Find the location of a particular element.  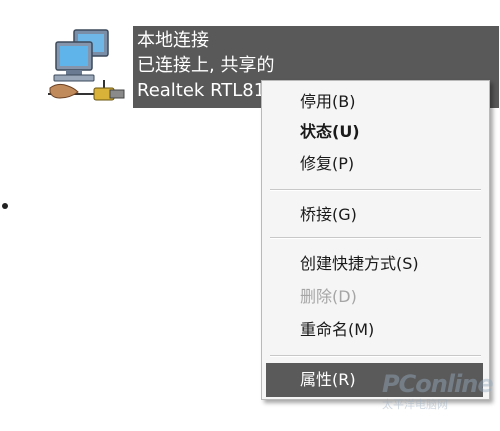

menu-item-delete: 删除(D) is located at coordinates (328, 296).